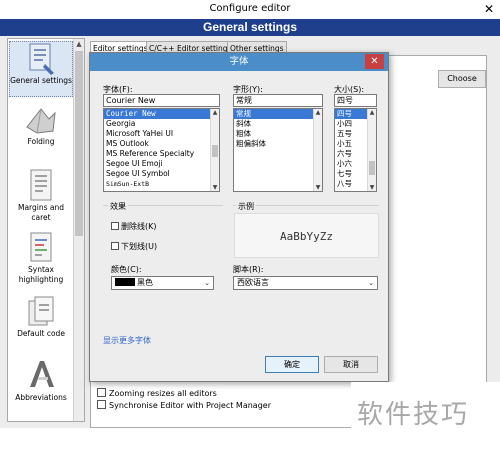  I want to click on strikeout-checkbox: 删除线(K), so click(134, 226).